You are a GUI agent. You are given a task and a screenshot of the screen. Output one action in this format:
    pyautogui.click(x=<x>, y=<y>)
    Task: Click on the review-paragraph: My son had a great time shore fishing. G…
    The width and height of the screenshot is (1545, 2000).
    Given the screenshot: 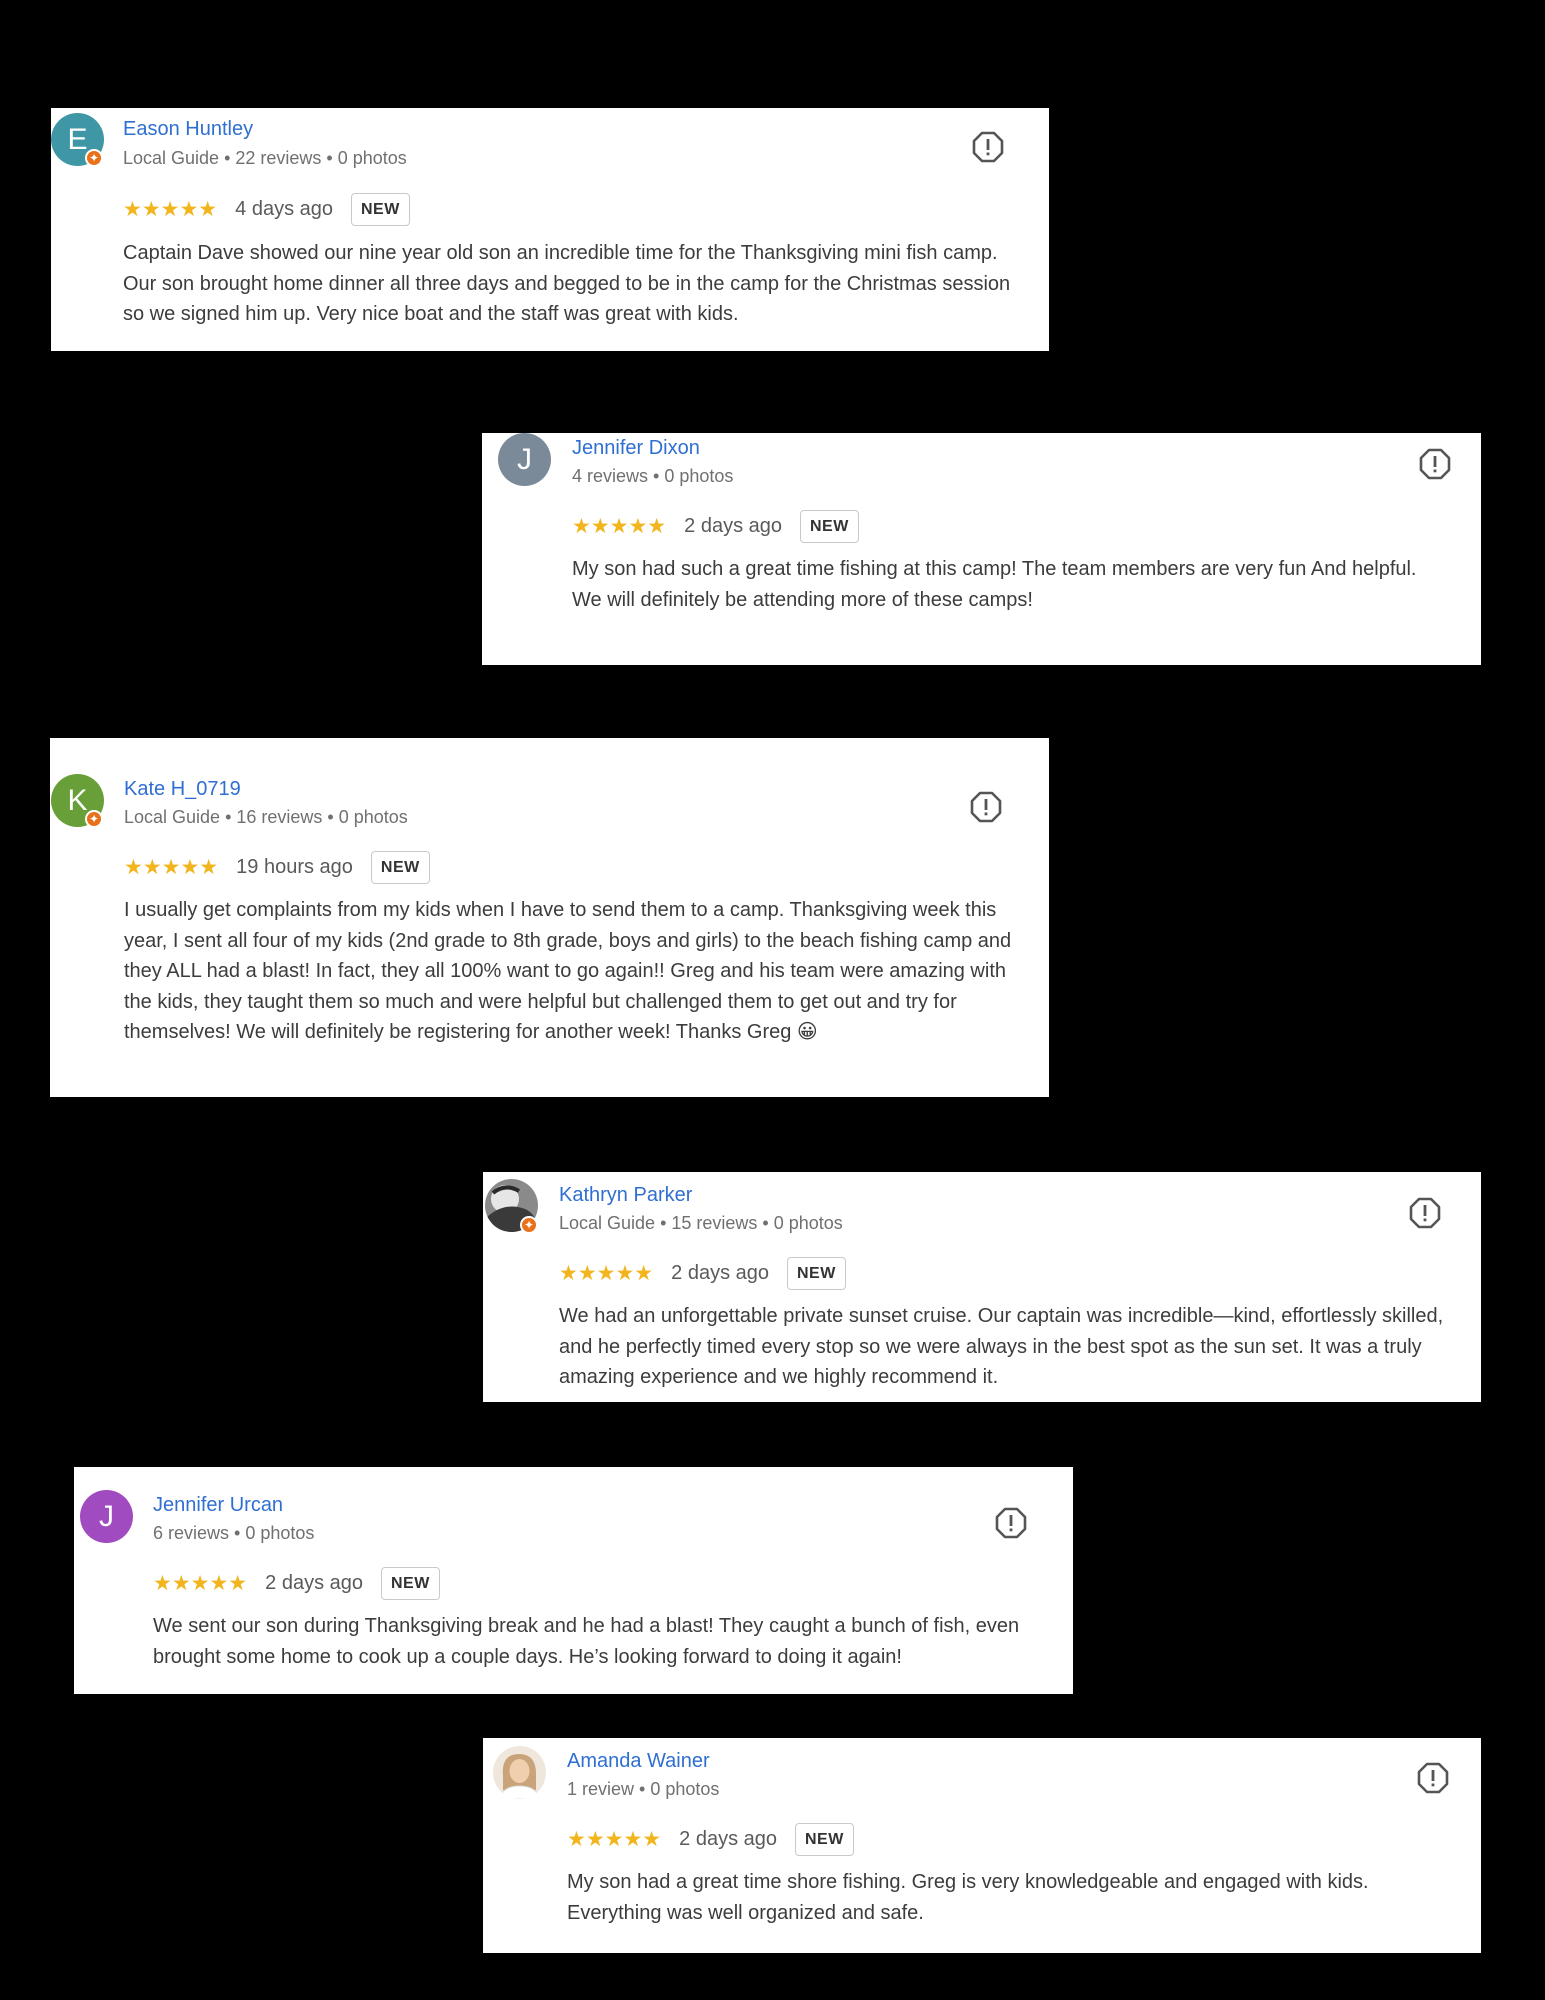 What is the action you would take?
    pyautogui.click(x=968, y=1897)
    